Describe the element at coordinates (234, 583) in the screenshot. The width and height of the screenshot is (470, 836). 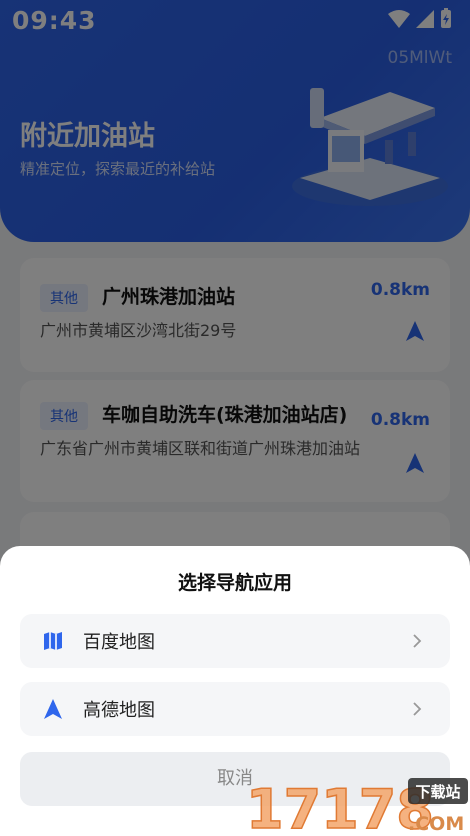
I see `sheet-title: 选择导航应用` at that location.